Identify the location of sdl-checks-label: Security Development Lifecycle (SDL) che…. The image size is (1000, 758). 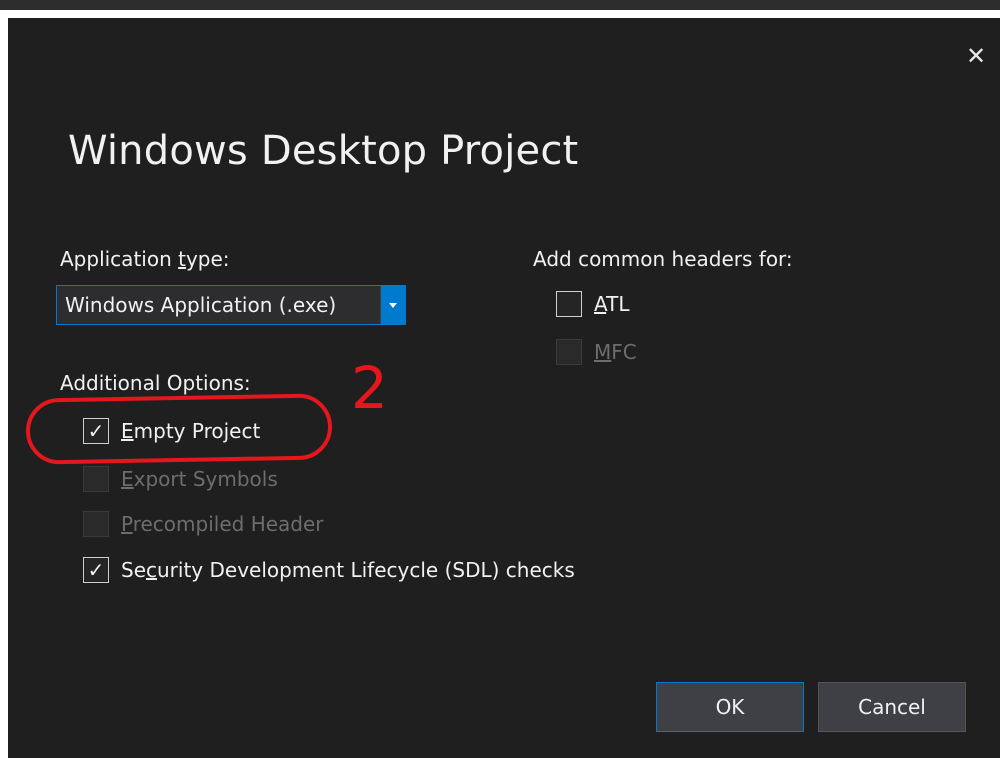
(348, 570).